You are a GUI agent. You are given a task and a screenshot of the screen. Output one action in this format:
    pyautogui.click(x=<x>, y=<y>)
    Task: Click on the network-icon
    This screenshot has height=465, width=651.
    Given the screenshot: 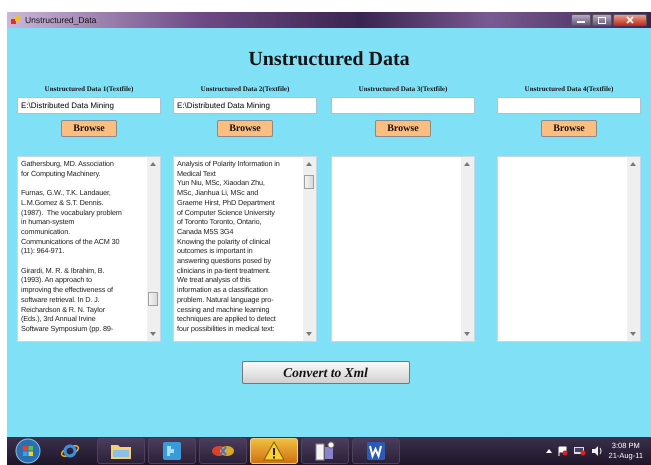 What is the action you would take?
    pyautogui.click(x=580, y=451)
    